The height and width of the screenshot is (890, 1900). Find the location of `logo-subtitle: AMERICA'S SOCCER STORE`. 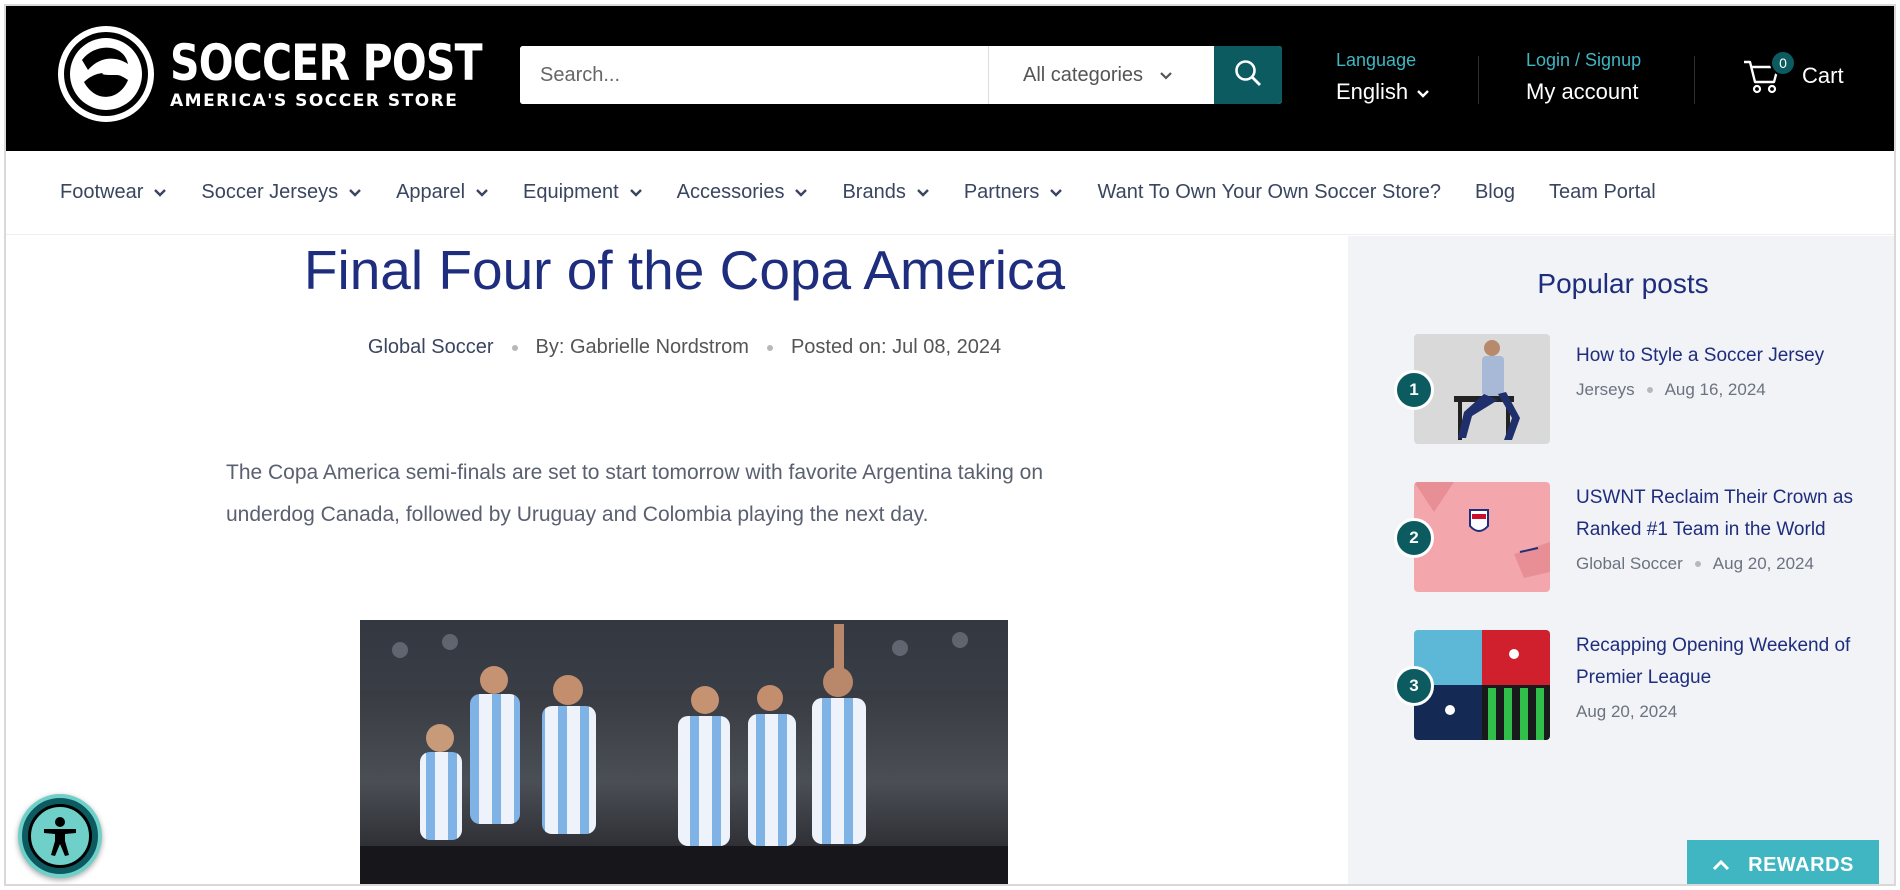

logo-subtitle: AMERICA'S SOCCER STORE is located at coordinates (314, 101).